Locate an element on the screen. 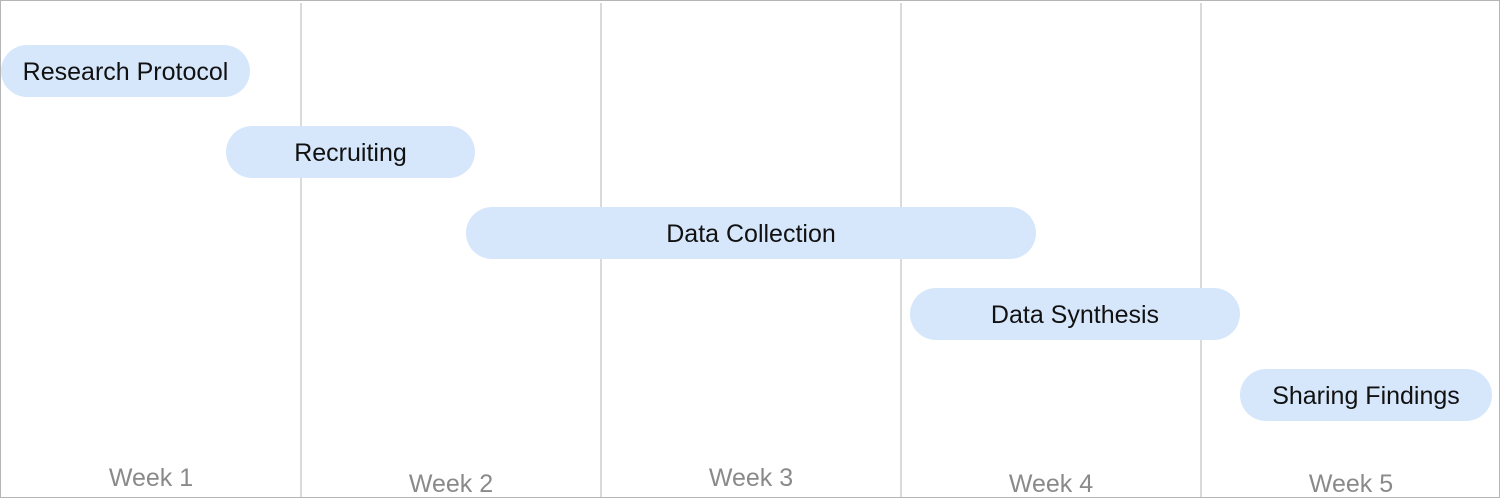 The image size is (1500, 501). week-label-1: Week 1 is located at coordinates (151, 478).